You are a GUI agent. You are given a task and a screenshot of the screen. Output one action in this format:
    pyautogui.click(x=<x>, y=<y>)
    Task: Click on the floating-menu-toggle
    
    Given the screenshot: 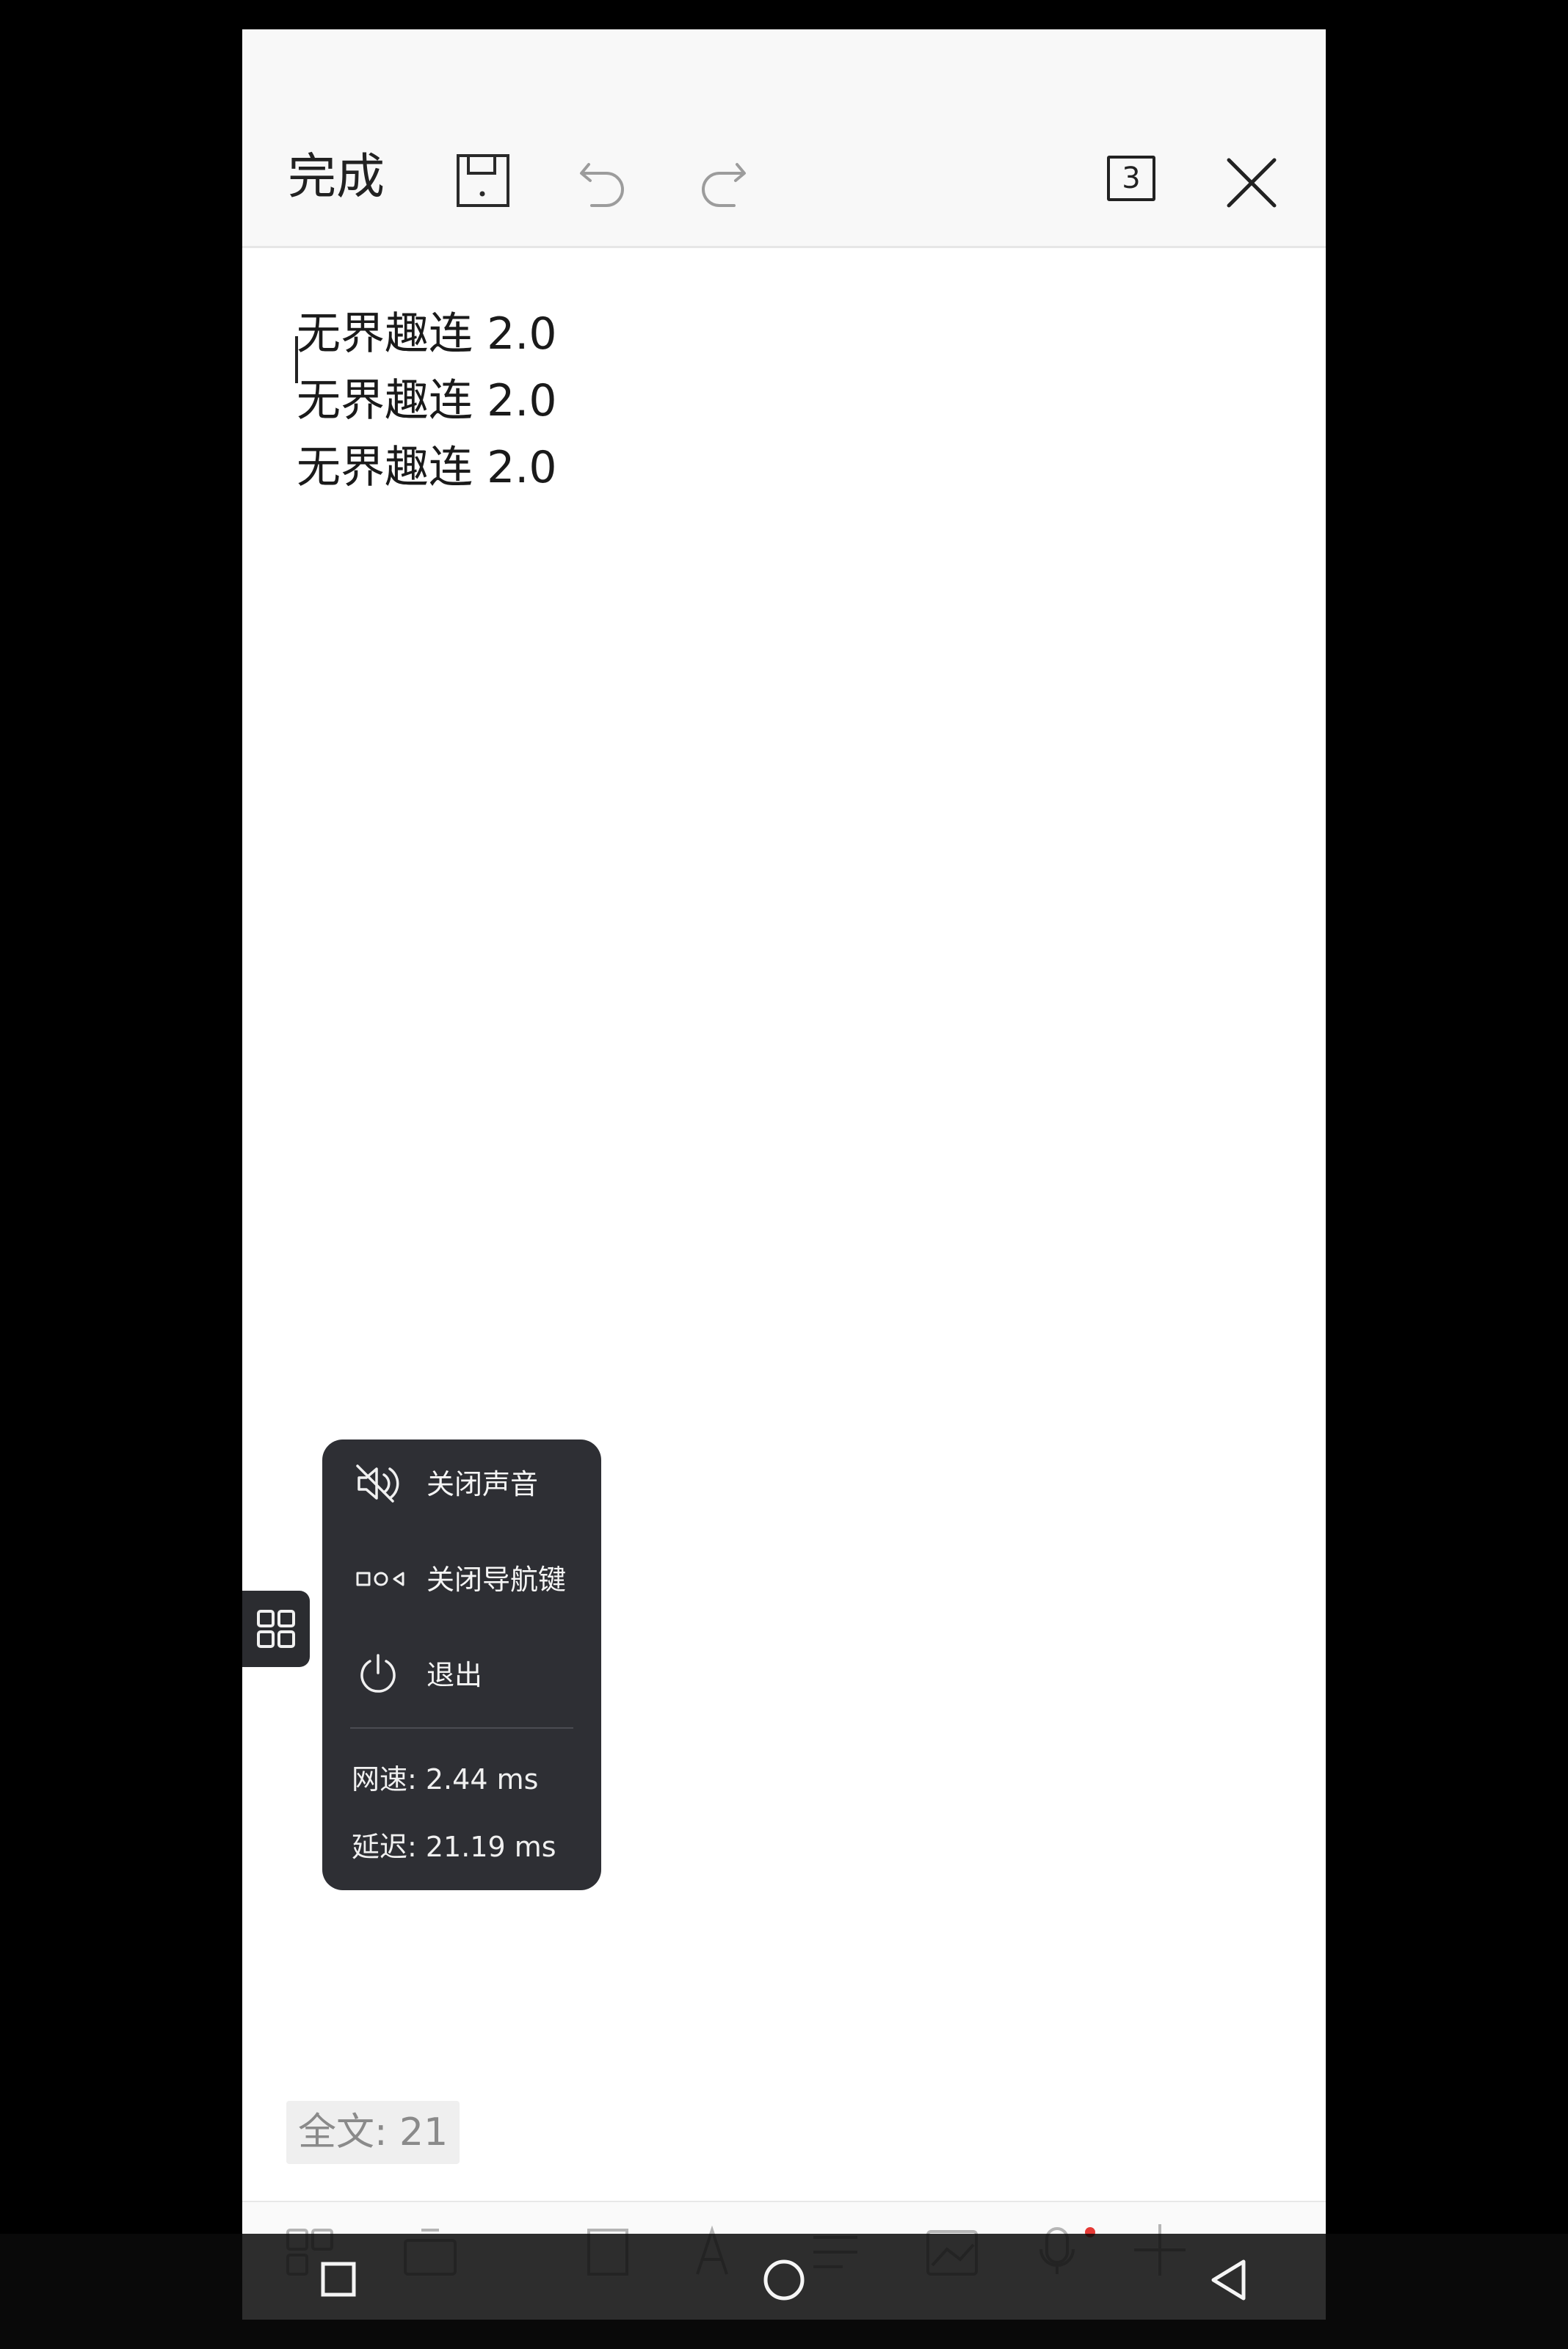 What is the action you would take?
    pyautogui.click(x=276, y=1629)
    